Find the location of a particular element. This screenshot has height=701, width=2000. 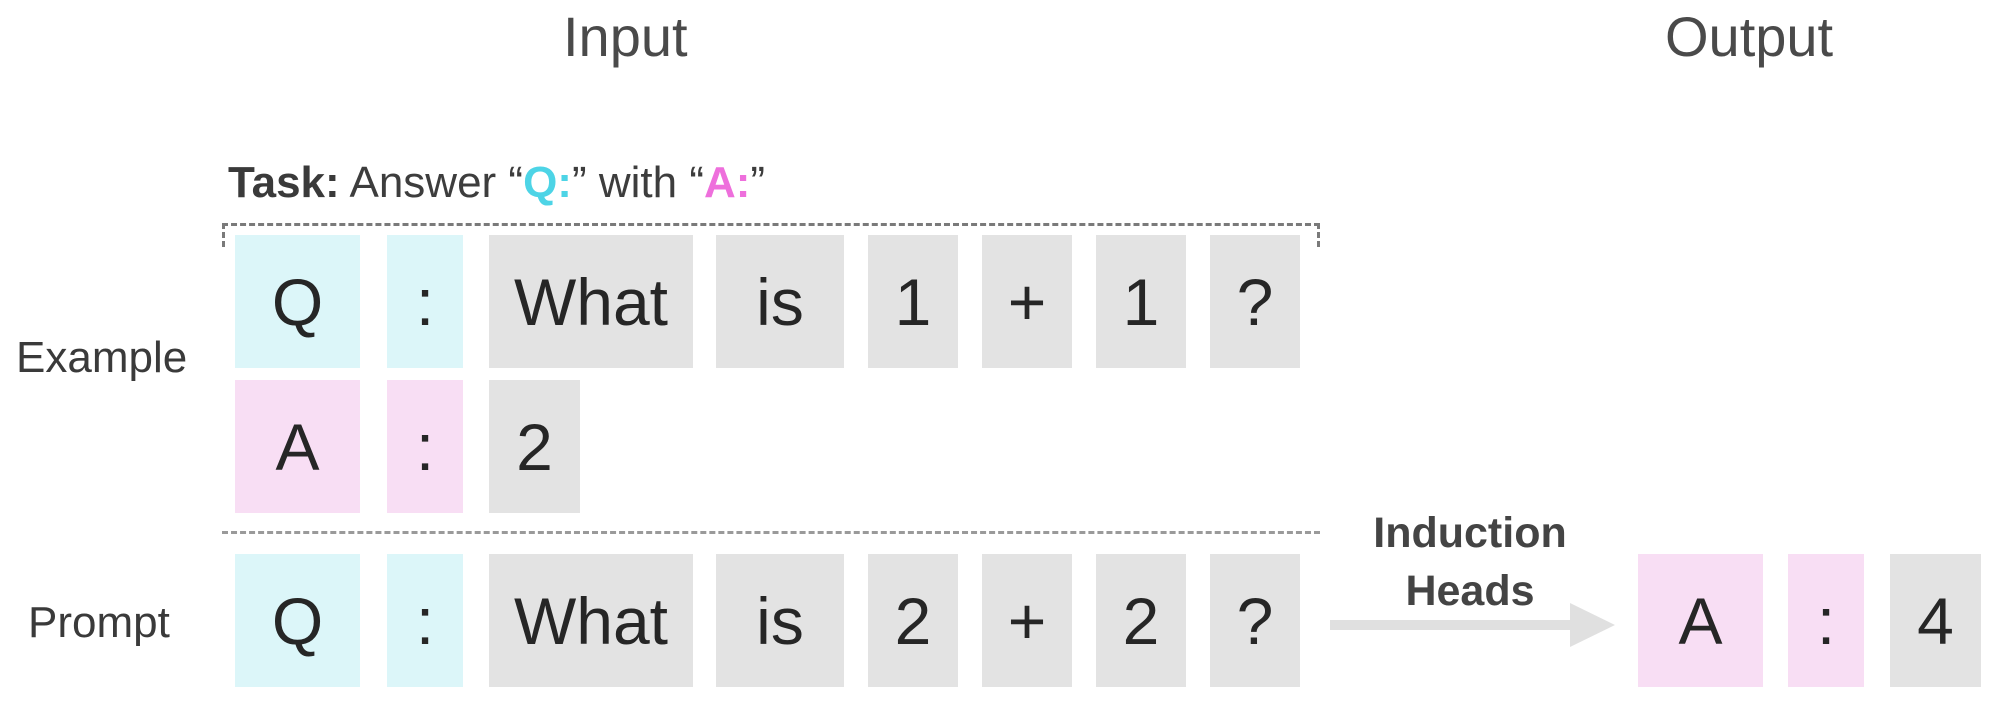

task-text-3: ” is located at coordinates (758, 182).